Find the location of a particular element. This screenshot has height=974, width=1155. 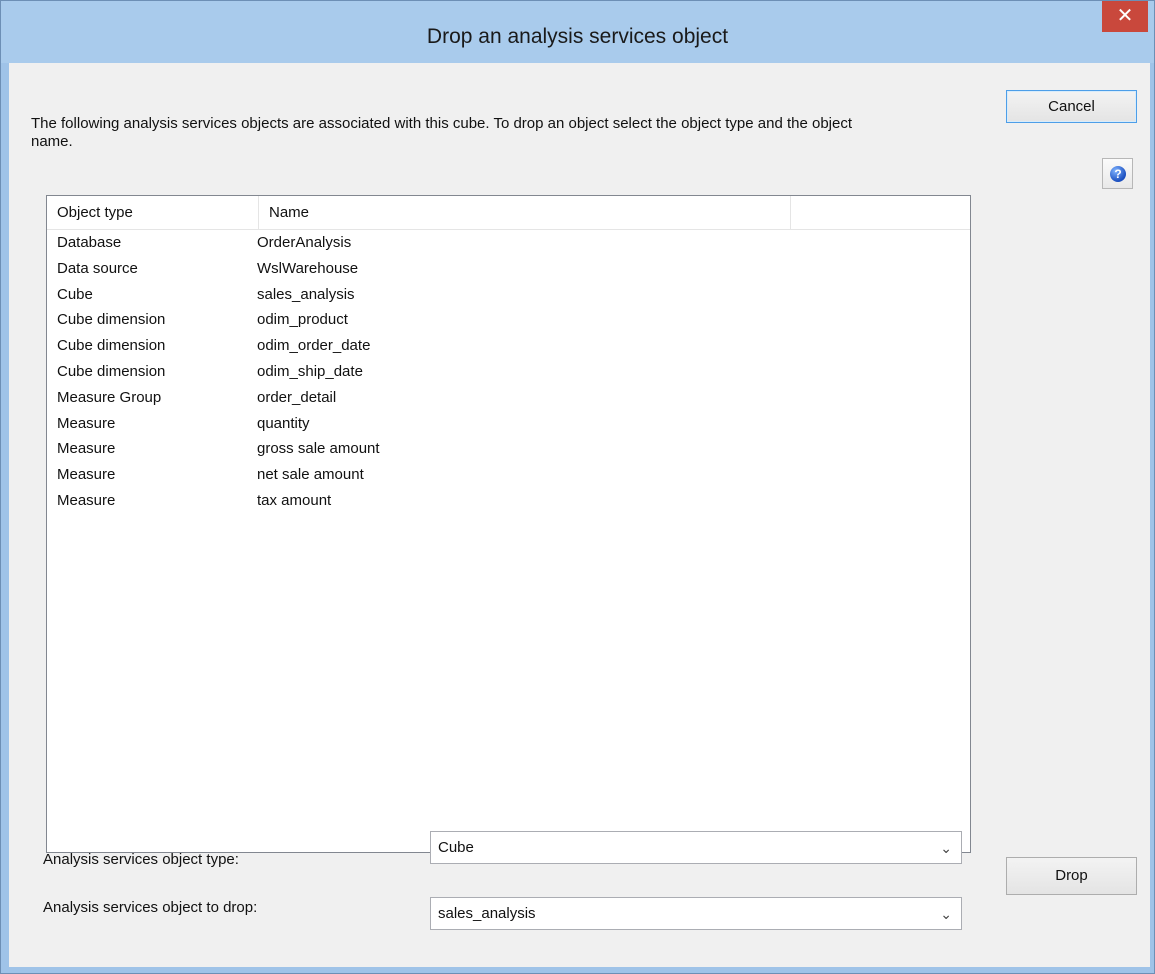

list-item: Measure Group order_detail is located at coordinates (508, 398).